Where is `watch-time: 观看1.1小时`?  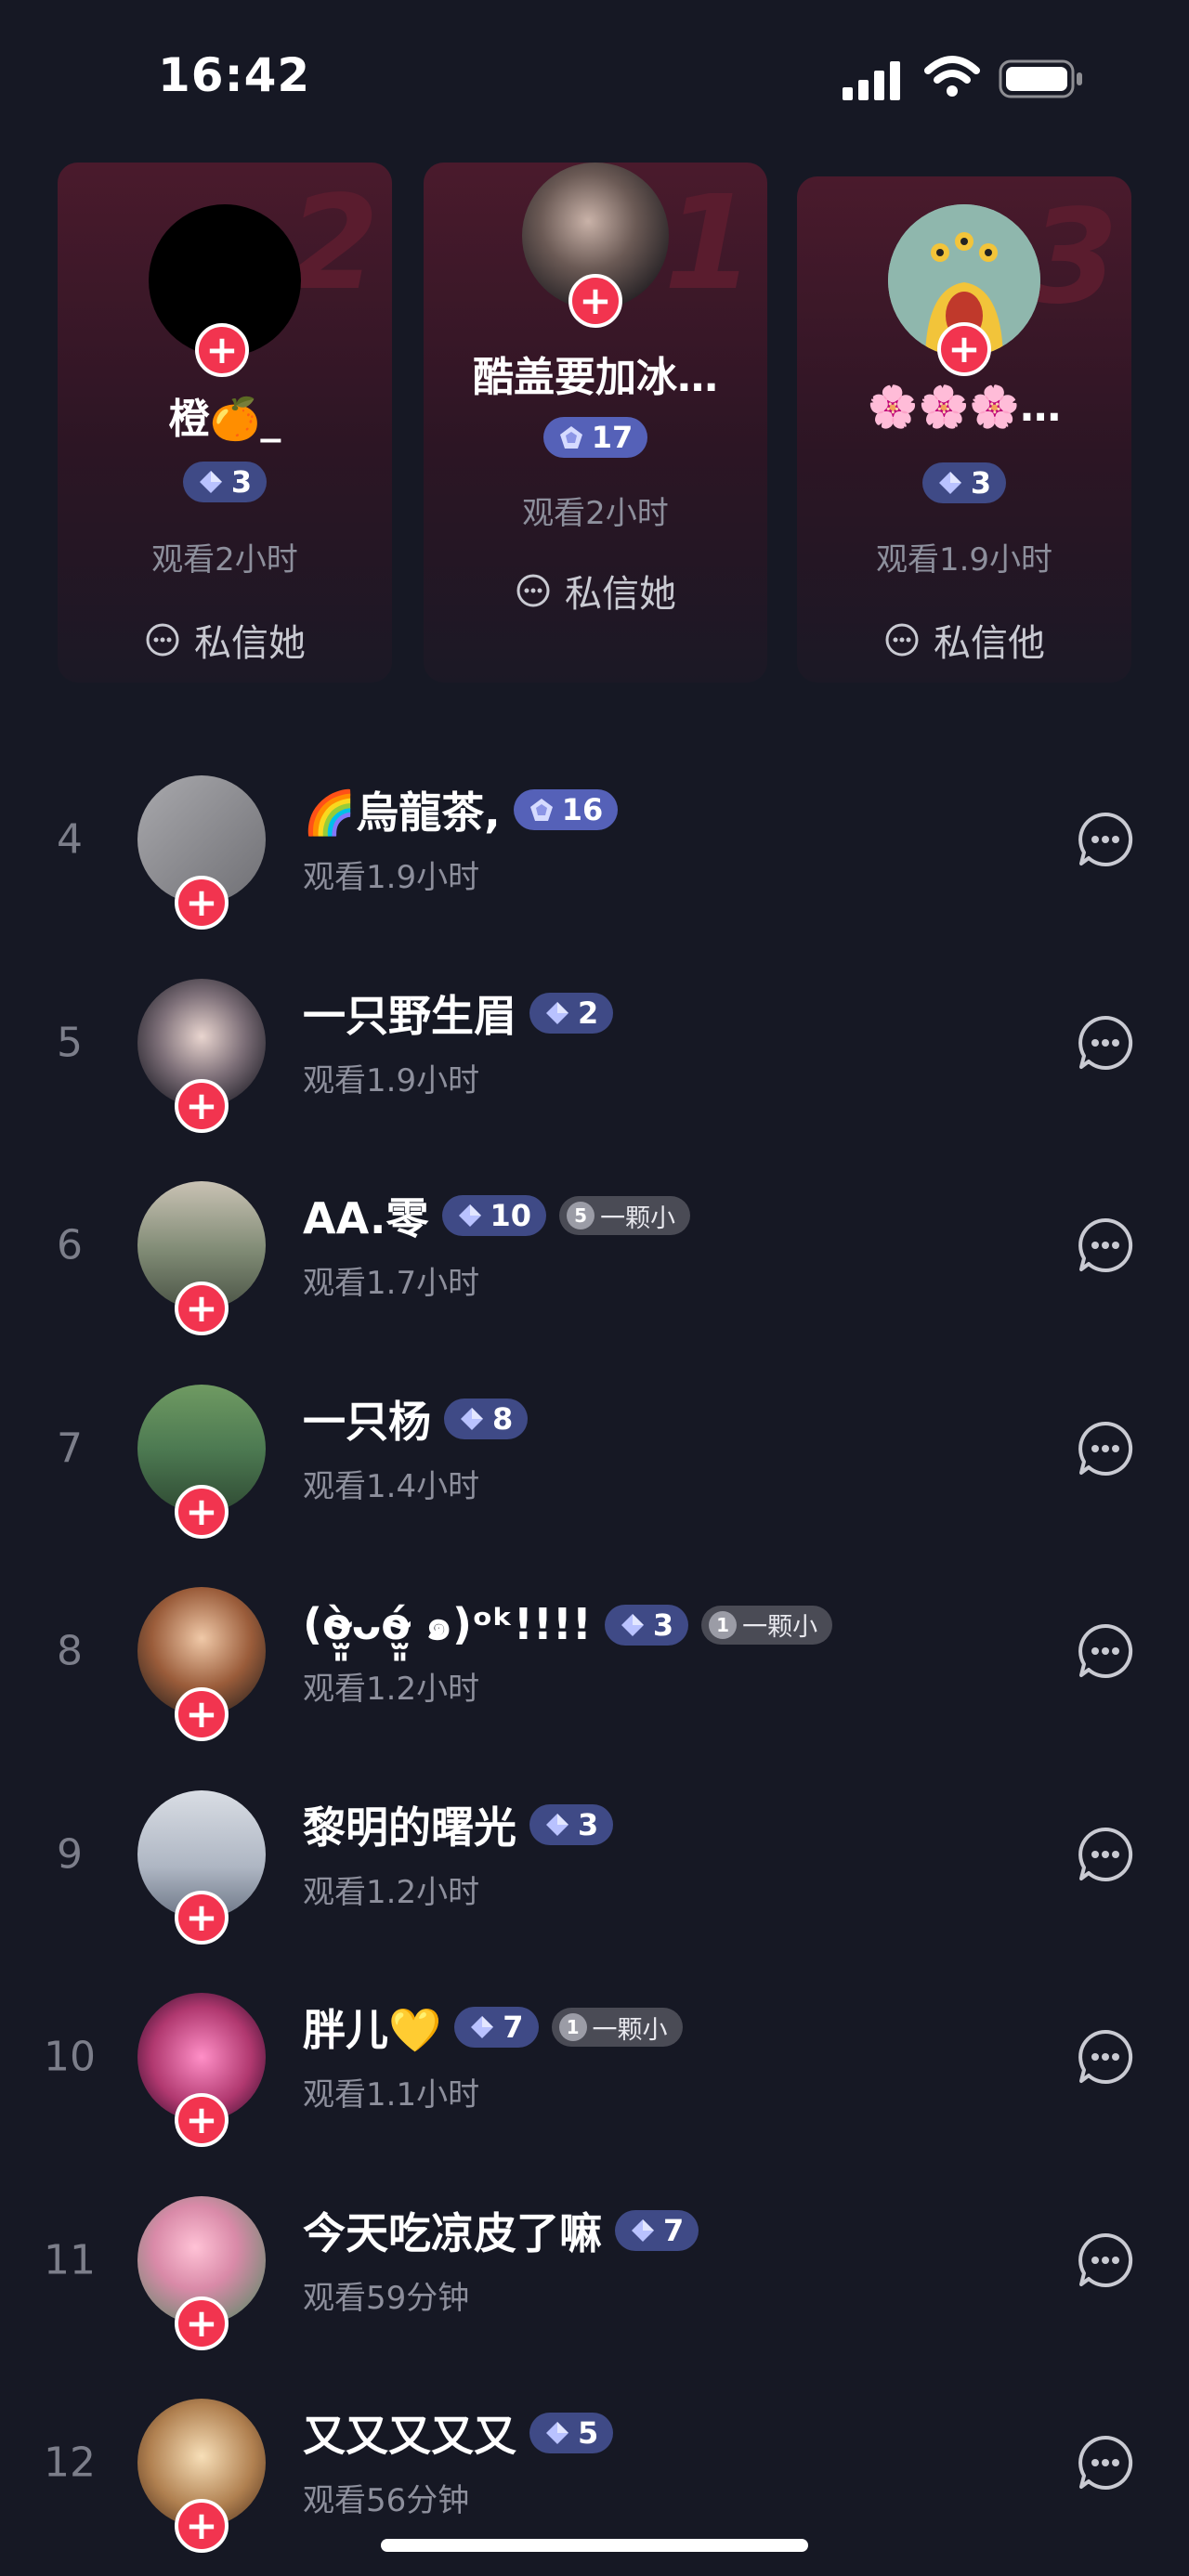
watch-time: 观看1.1小时 is located at coordinates (391, 2095).